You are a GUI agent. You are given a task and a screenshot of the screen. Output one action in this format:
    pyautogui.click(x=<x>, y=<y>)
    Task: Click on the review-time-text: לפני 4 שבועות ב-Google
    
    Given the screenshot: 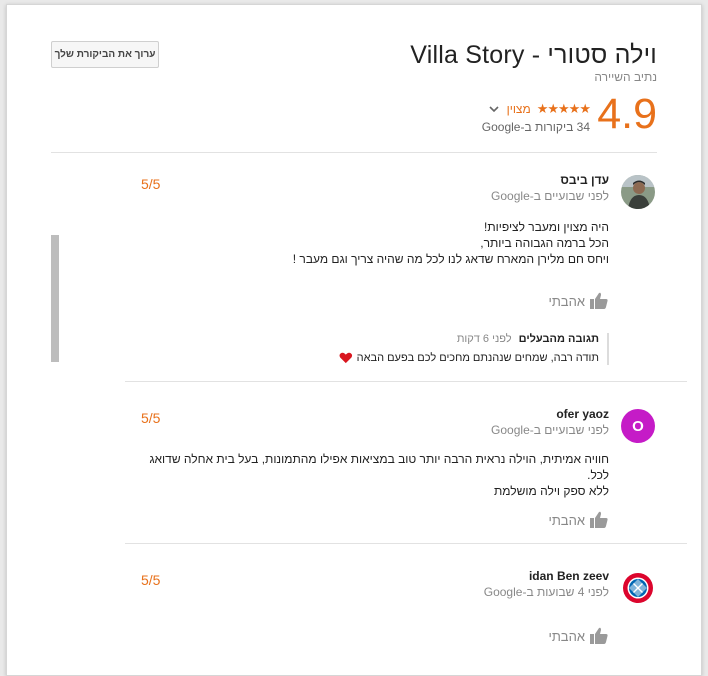 What is the action you would take?
    pyautogui.click(x=546, y=592)
    